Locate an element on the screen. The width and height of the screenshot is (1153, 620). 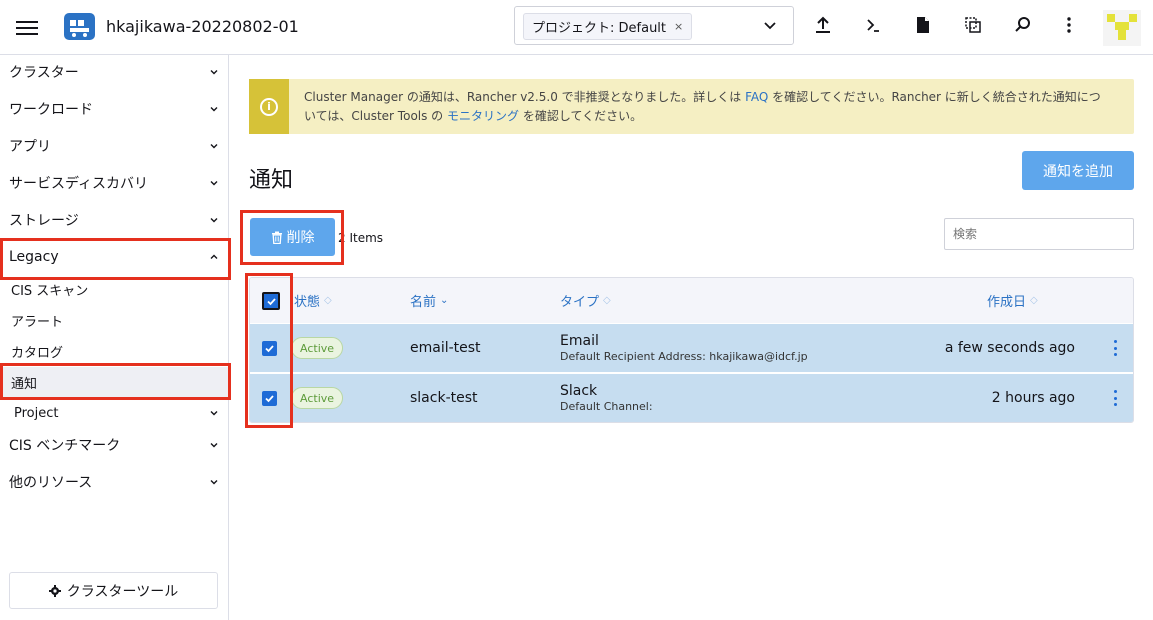
sidebar-group-label: サービスディスカバリ is located at coordinates (79, 184).